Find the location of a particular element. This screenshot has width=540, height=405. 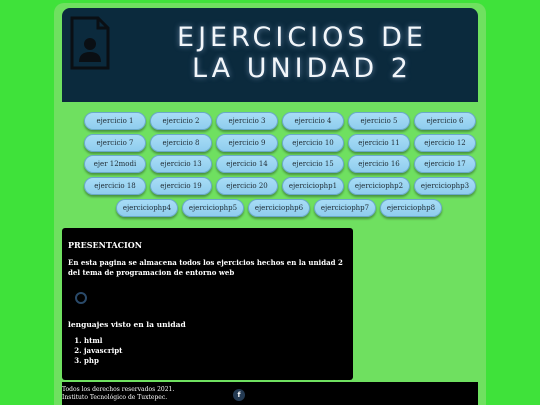

nav-button: ejerciciophp5 is located at coordinates (213, 208).